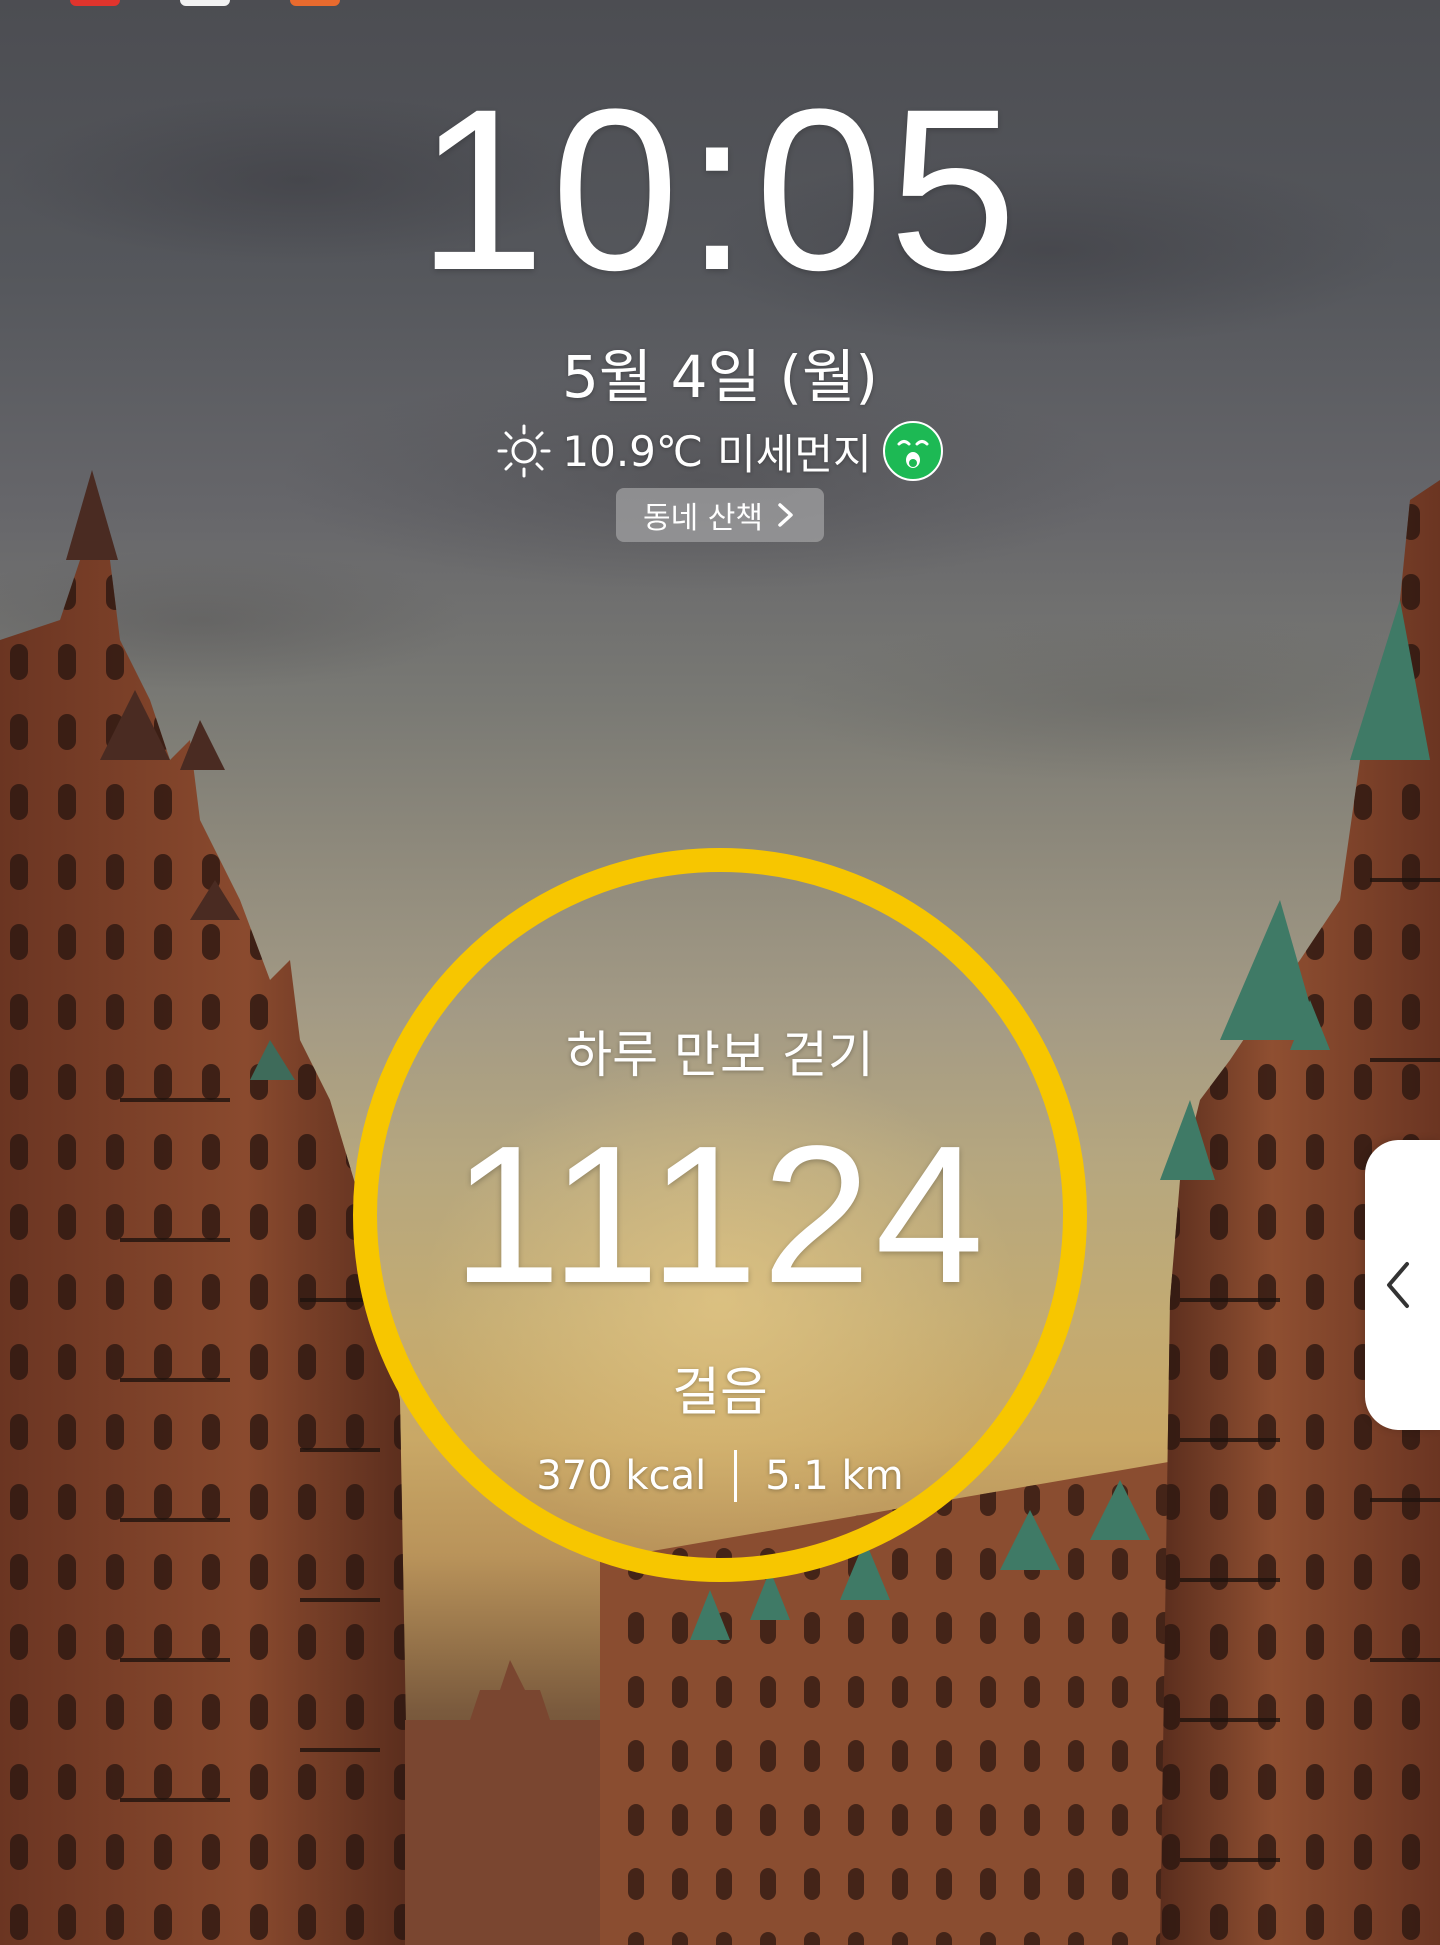  I want to click on chevron-left-icon, so click(1397, 1285).